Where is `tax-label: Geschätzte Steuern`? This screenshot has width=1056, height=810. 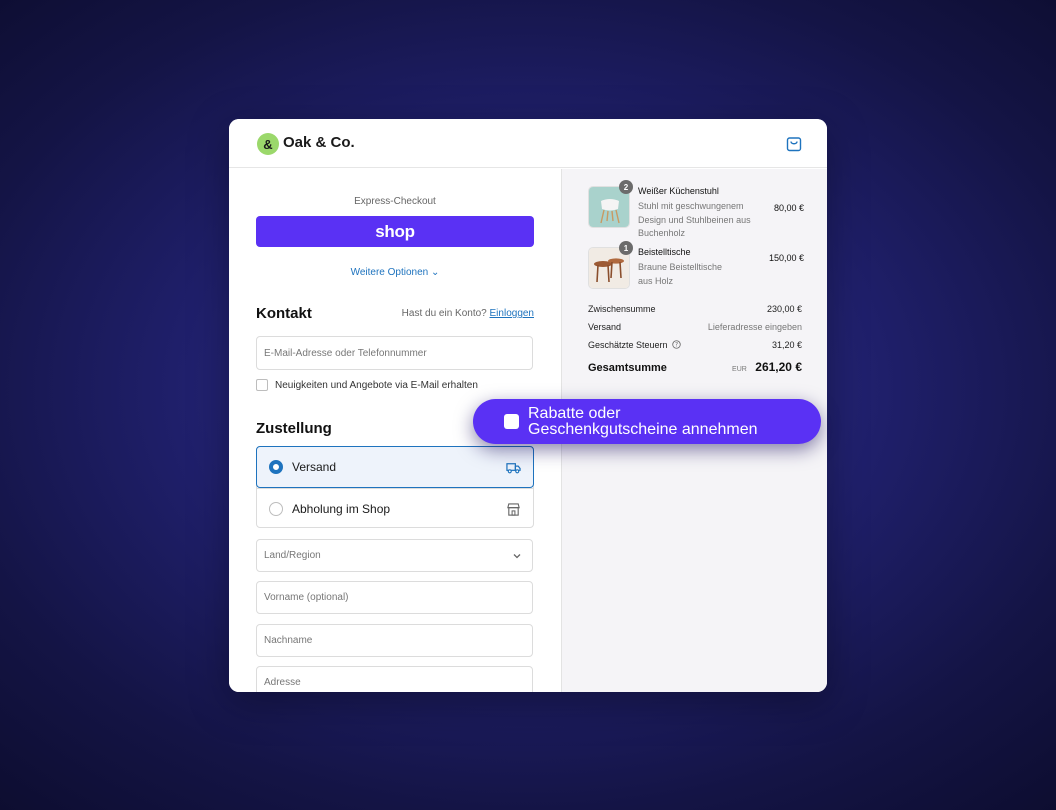
tax-label: Geschätzte Steuern is located at coordinates (628, 345).